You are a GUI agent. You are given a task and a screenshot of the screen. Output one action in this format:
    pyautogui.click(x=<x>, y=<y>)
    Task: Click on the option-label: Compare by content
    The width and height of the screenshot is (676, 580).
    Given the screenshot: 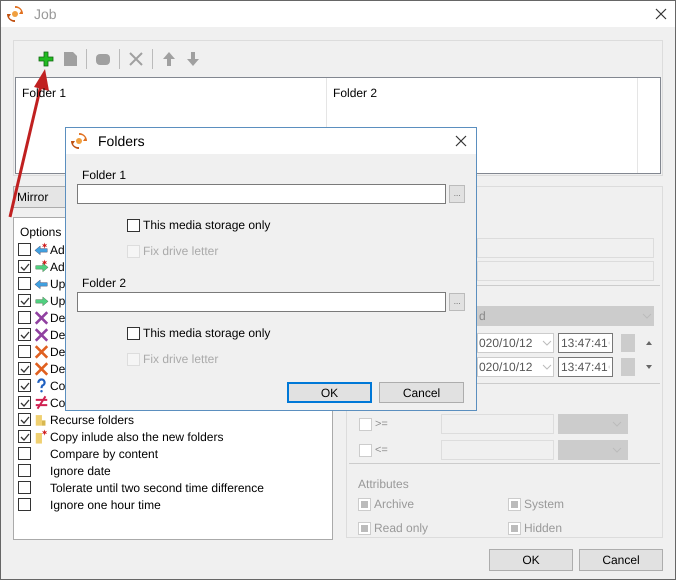 What is the action you would take?
    pyautogui.click(x=104, y=454)
    